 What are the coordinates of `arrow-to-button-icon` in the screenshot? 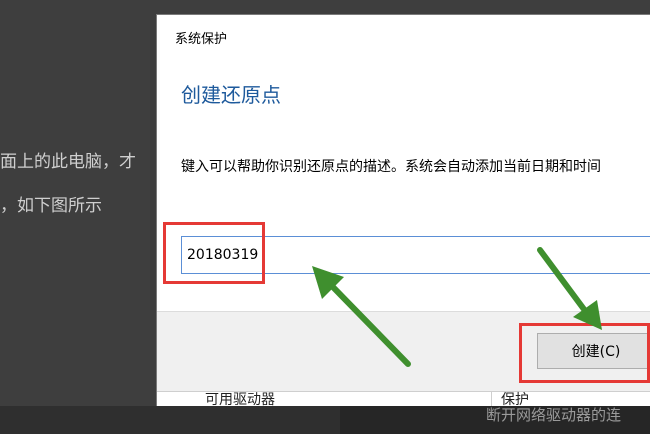 It's located at (569, 288).